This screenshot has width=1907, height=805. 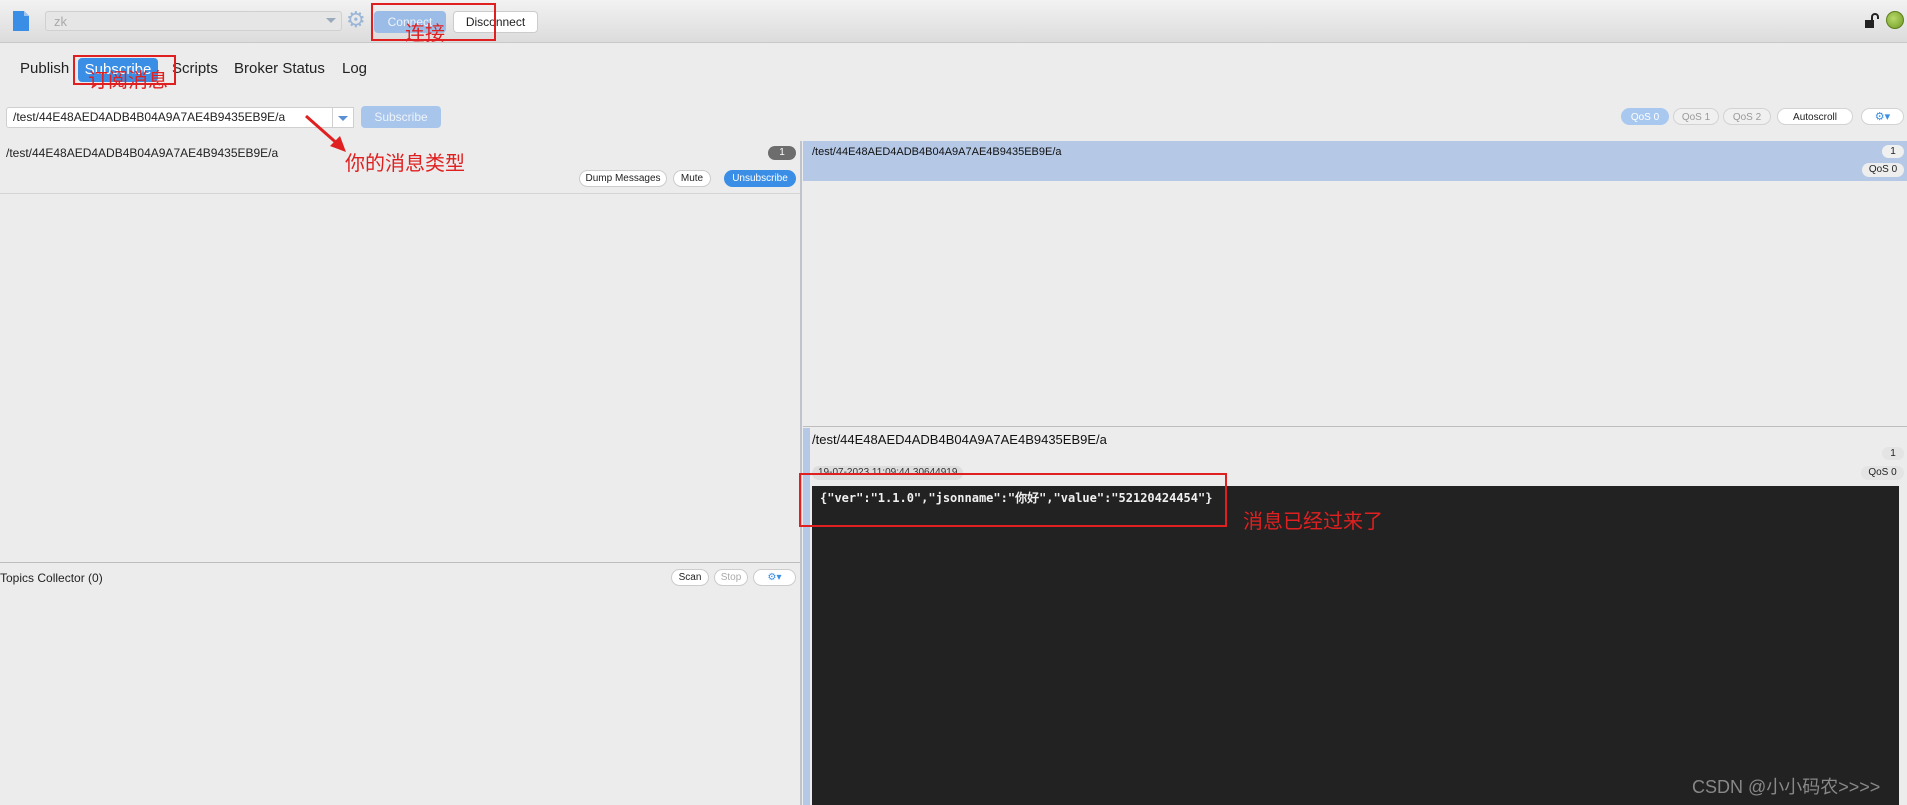 What do you see at coordinates (21, 21) in the screenshot?
I see `file-icon` at bounding box center [21, 21].